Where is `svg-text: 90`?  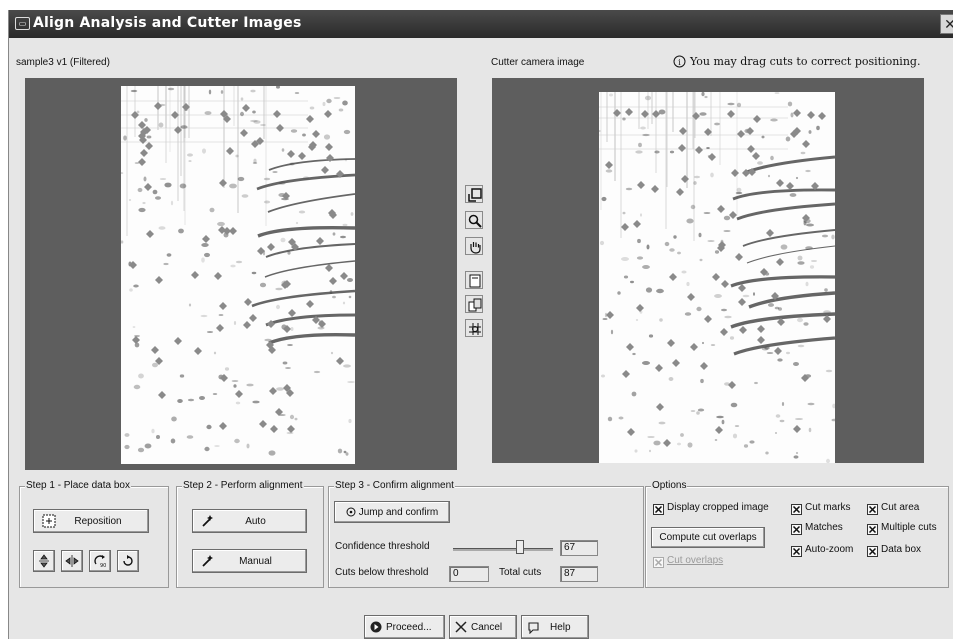
svg-text: 90 is located at coordinates (103, 565).